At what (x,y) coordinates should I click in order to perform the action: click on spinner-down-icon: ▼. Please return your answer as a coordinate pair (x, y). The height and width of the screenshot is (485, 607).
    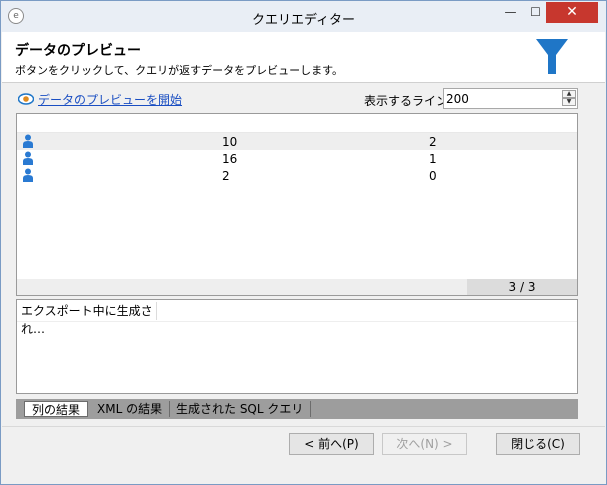
    Looking at the image, I should click on (569, 102).